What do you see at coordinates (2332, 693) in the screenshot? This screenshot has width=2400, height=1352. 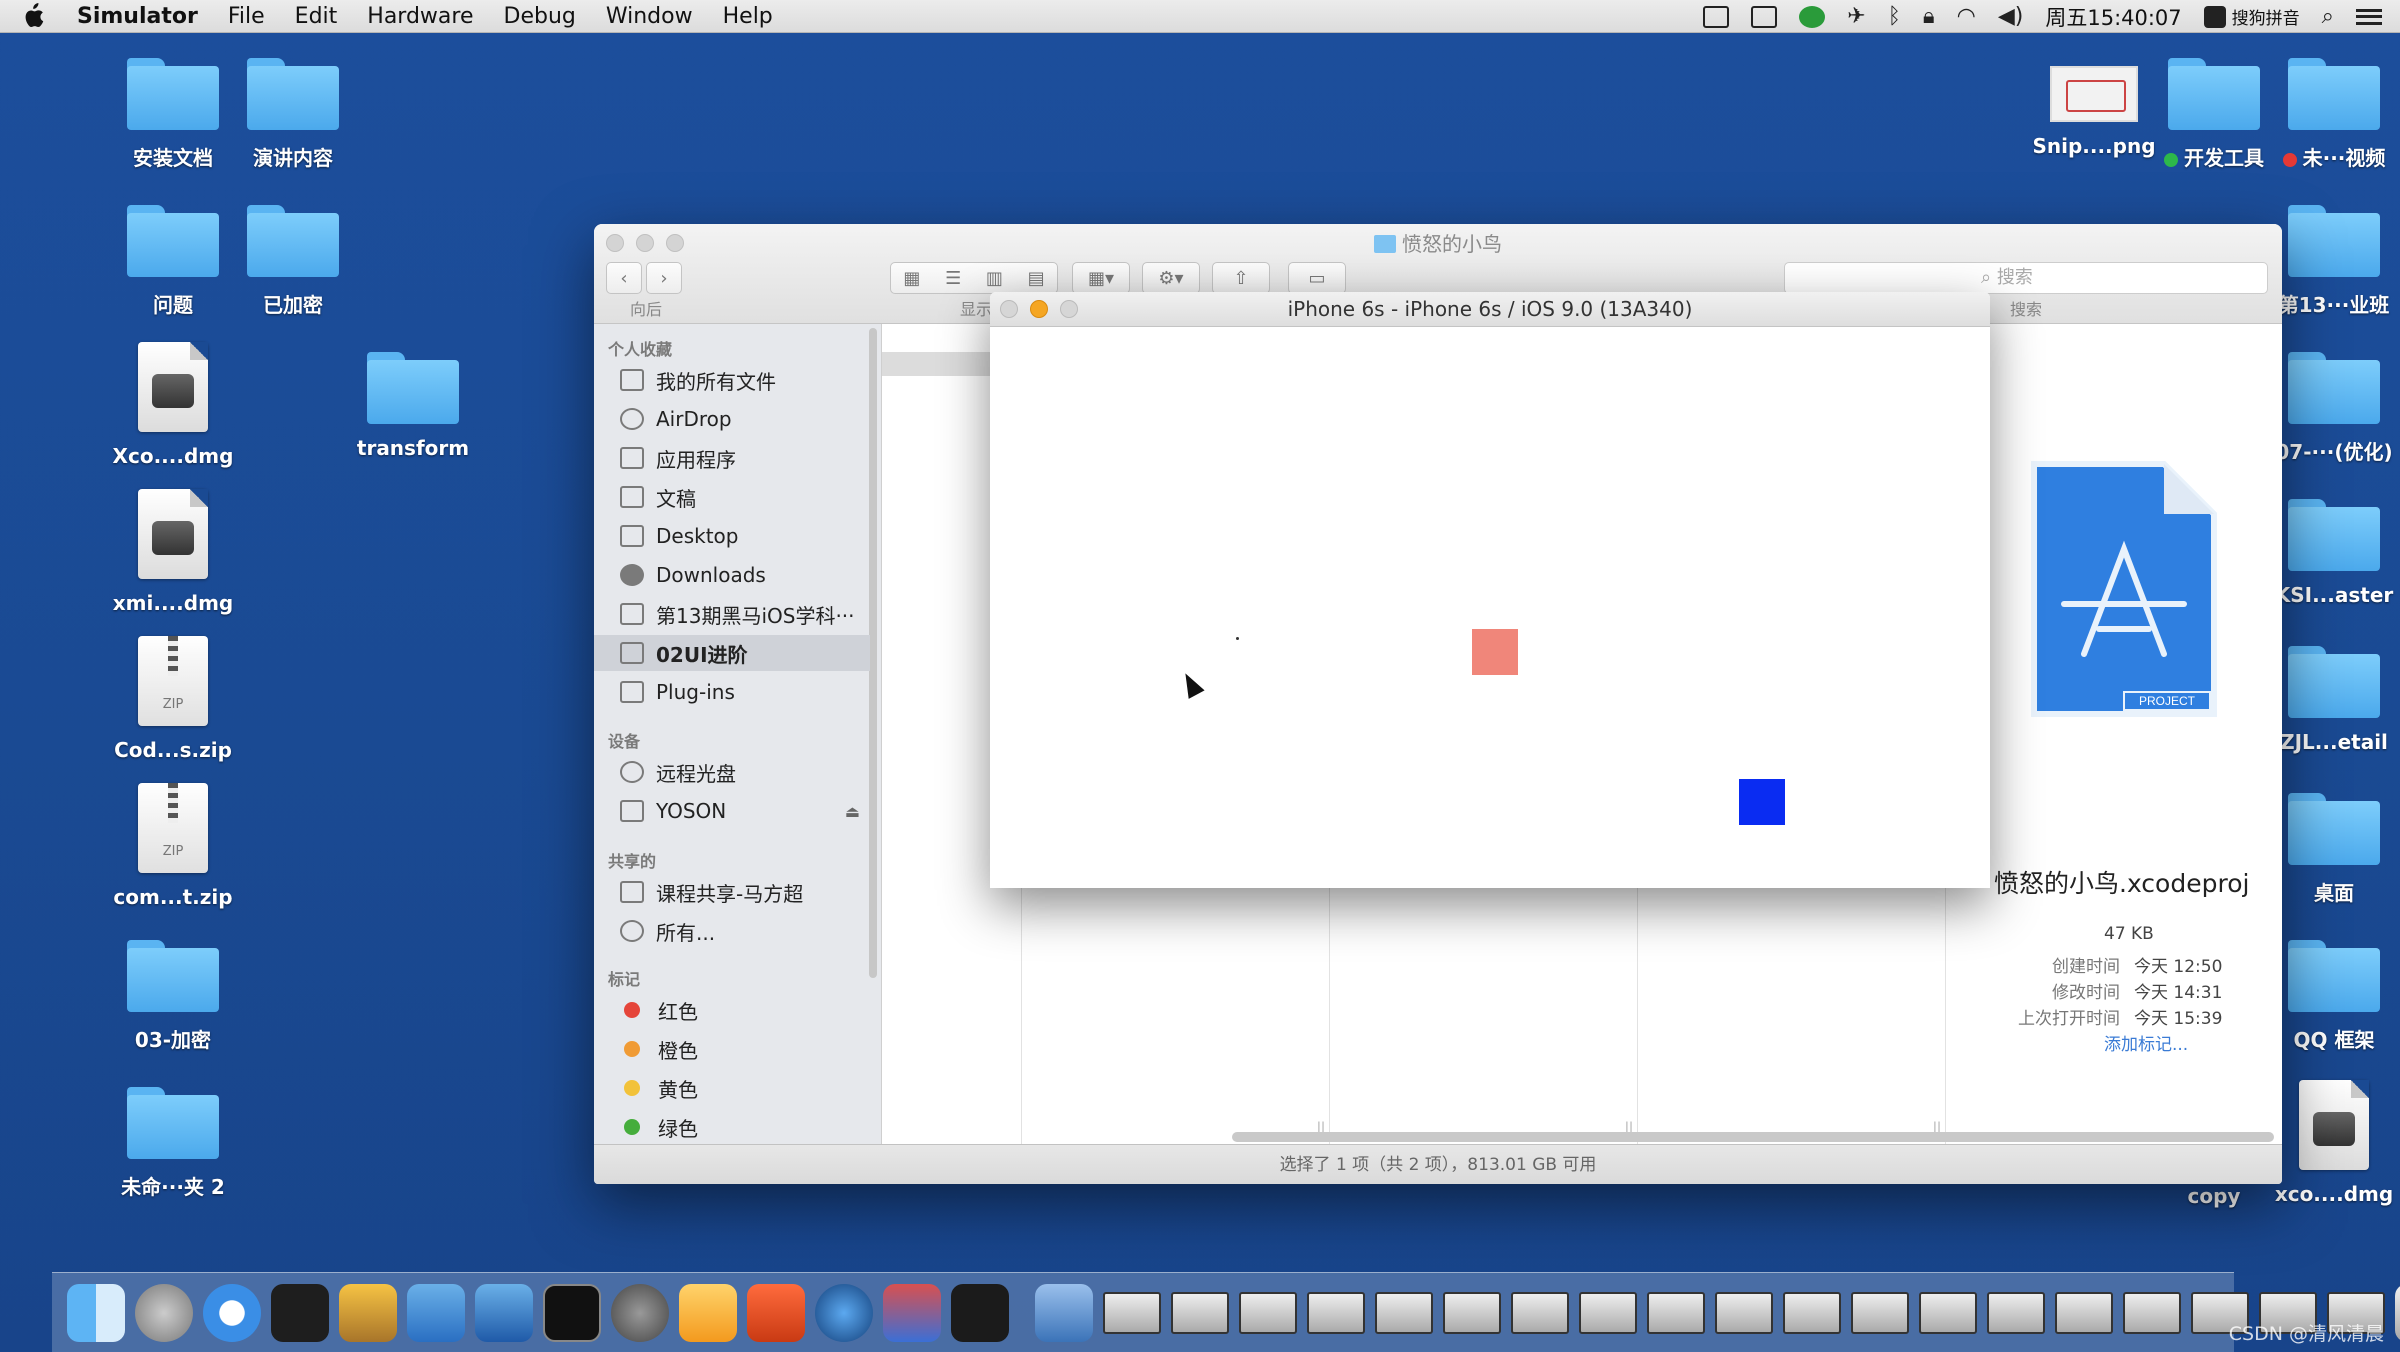 I see `desktop-icon: ZJL...etail` at bounding box center [2332, 693].